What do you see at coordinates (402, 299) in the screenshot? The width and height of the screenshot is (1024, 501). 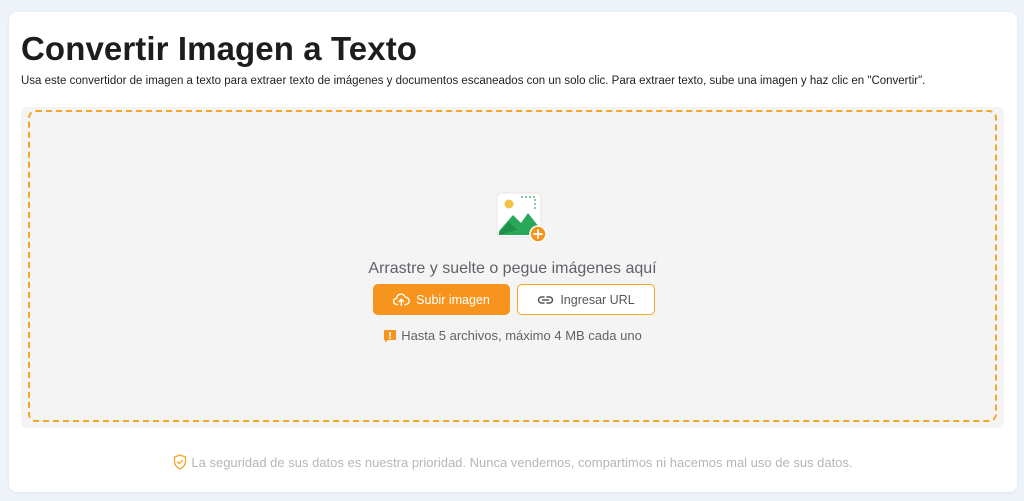 I see `cloud-upload-icon` at bounding box center [402, 299].